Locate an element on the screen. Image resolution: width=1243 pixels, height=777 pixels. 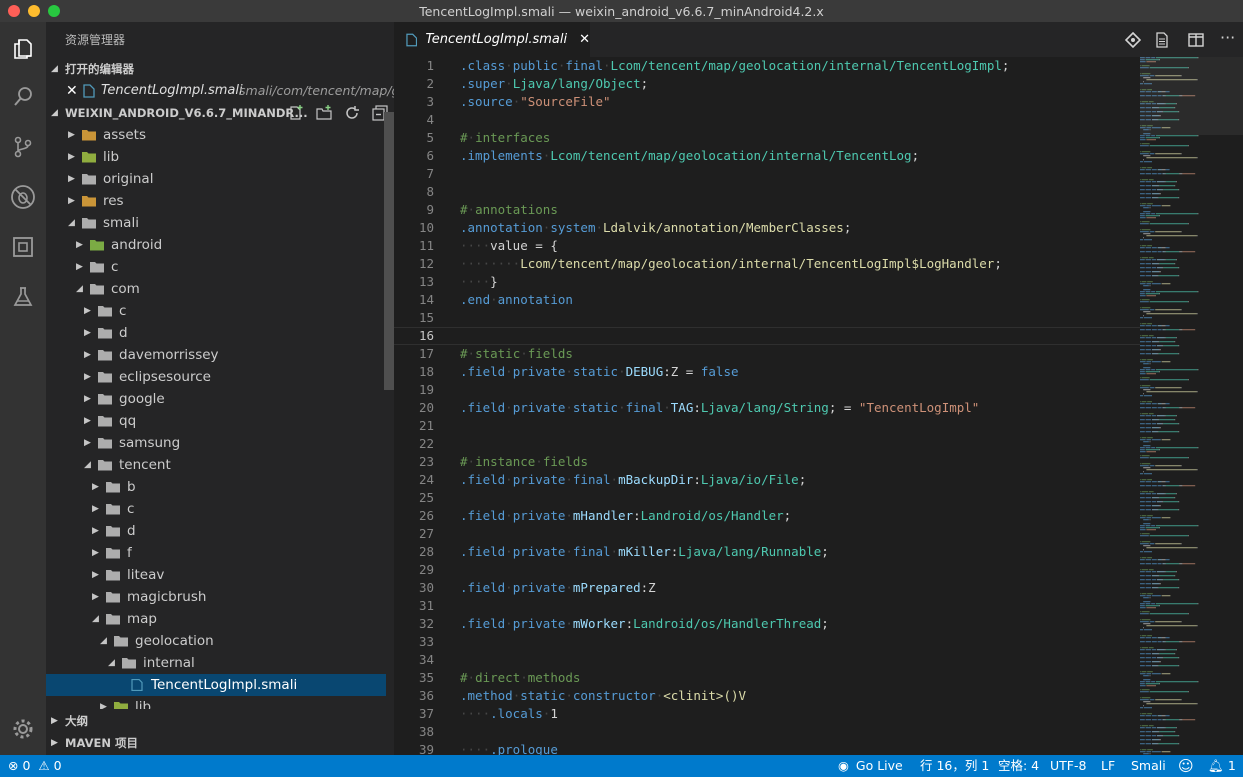
code-line: 27 is located at coordinates (767, 534).